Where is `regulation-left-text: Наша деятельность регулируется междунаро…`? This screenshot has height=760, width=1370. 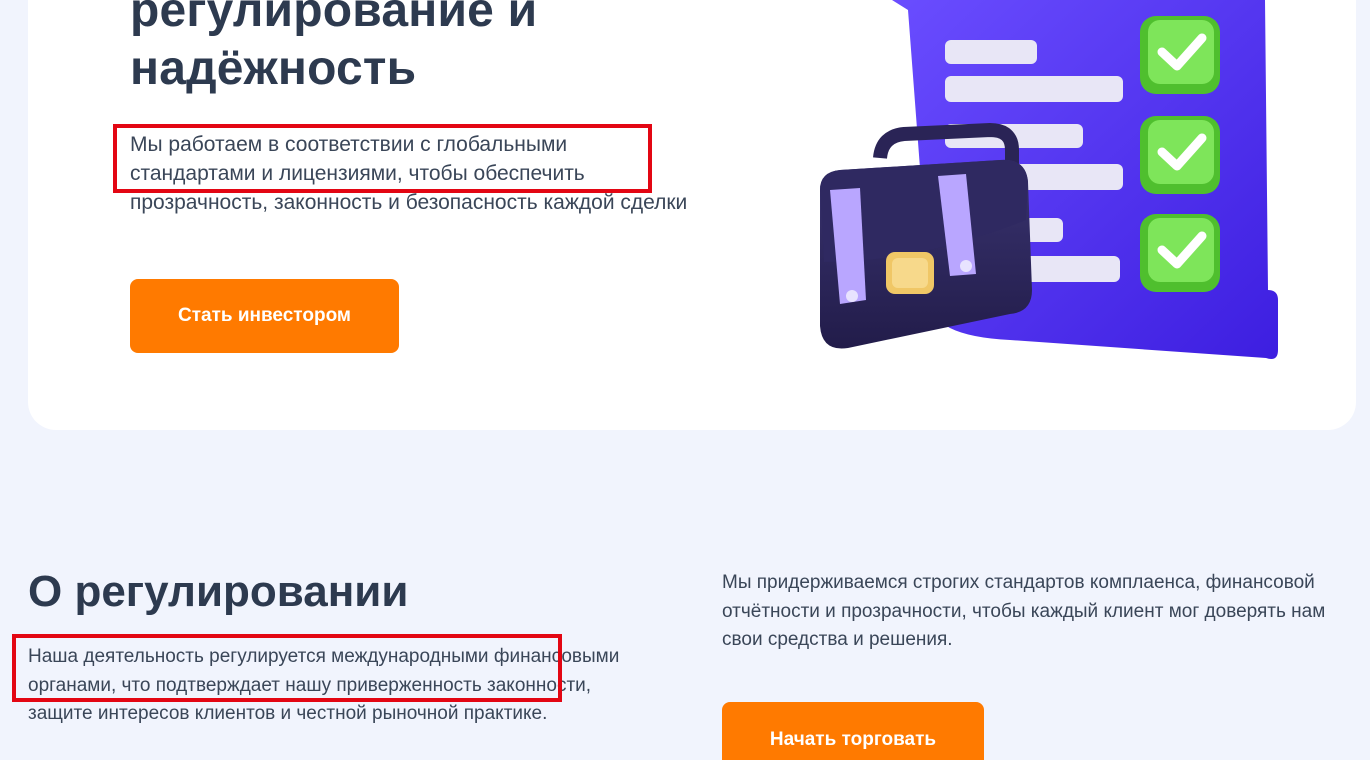
regulation-left-text: Наша деятельность регулируется междунаро… is located at coordinates (324, 685).